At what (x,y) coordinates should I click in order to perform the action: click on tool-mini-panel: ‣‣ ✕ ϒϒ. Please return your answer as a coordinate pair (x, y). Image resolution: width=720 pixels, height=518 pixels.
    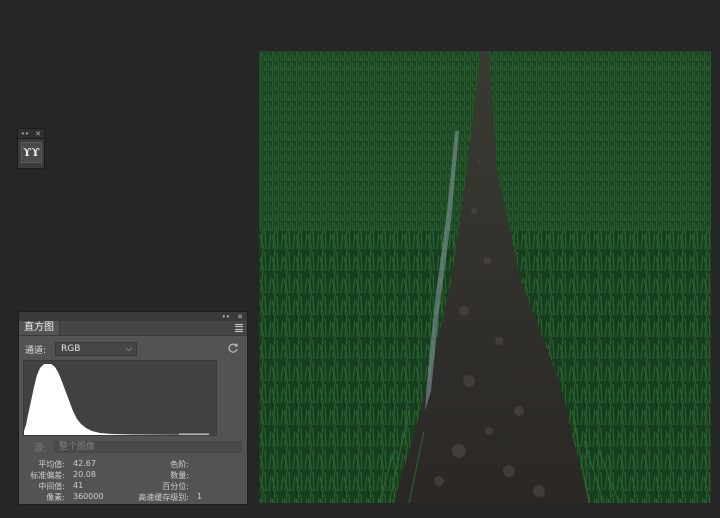
    Looking at the image, I should click on (31, 148).